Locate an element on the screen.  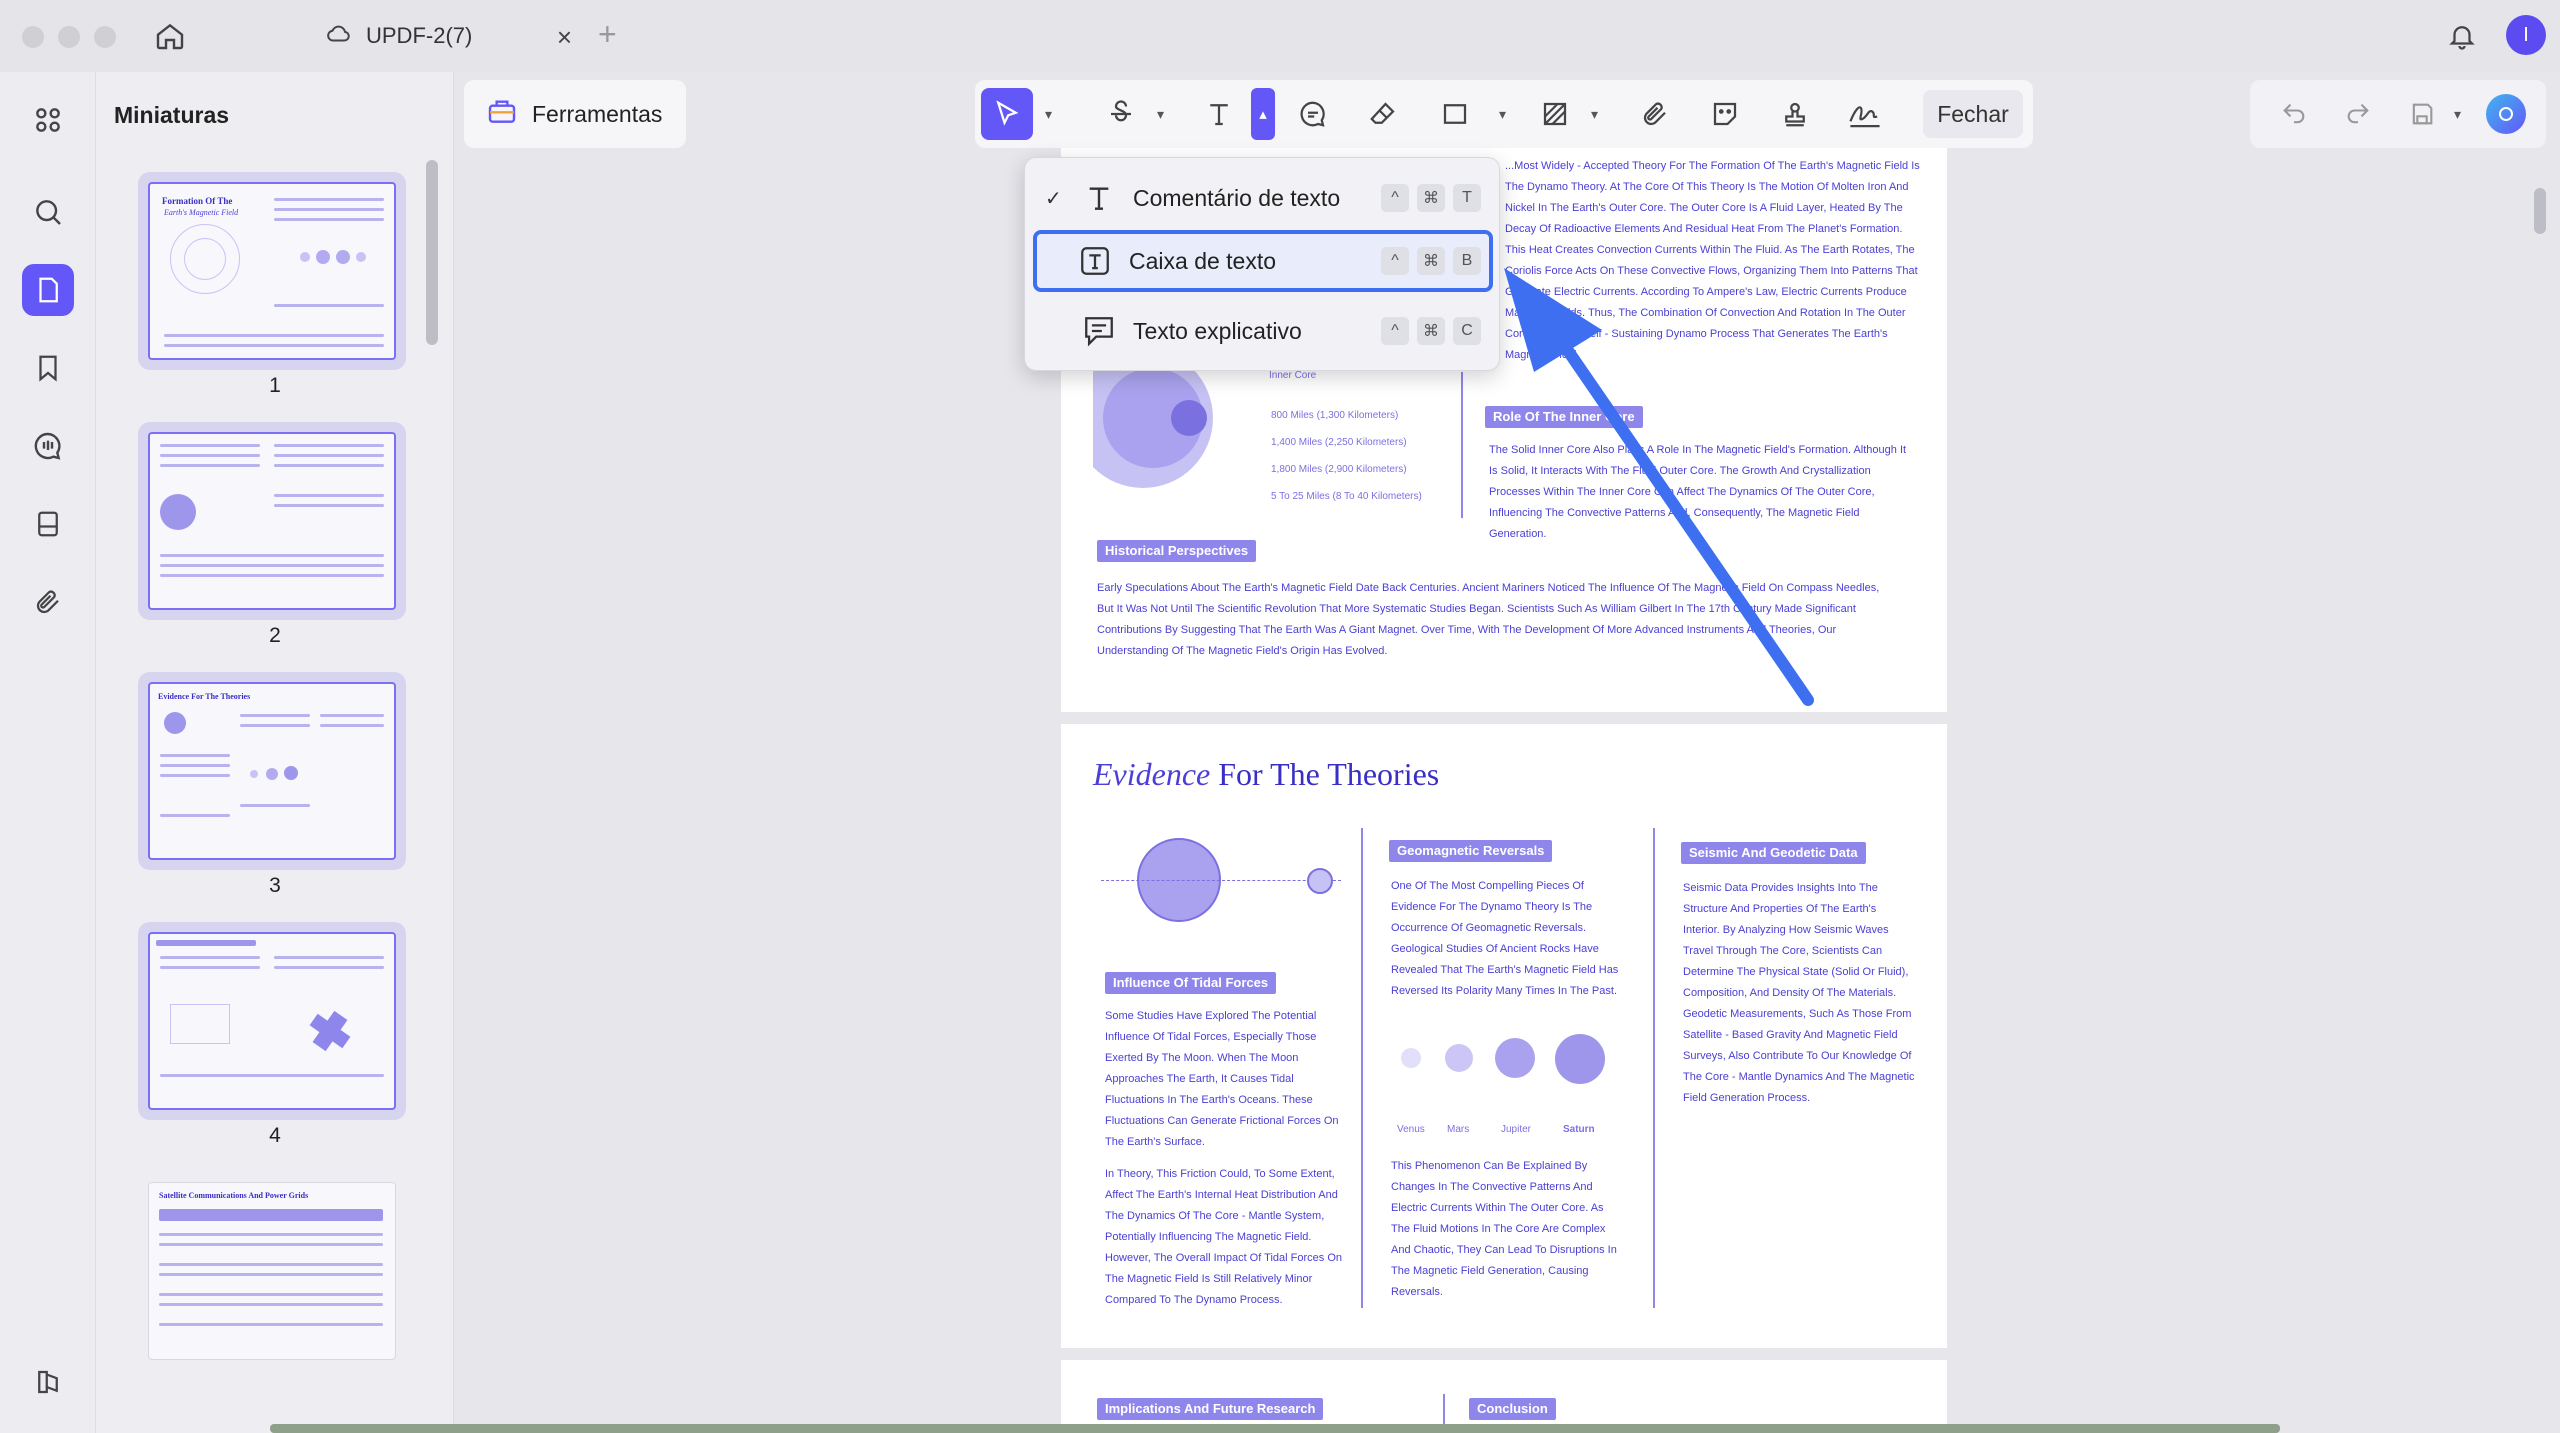
planet-saturn is located at coordinates (1580, 1059).